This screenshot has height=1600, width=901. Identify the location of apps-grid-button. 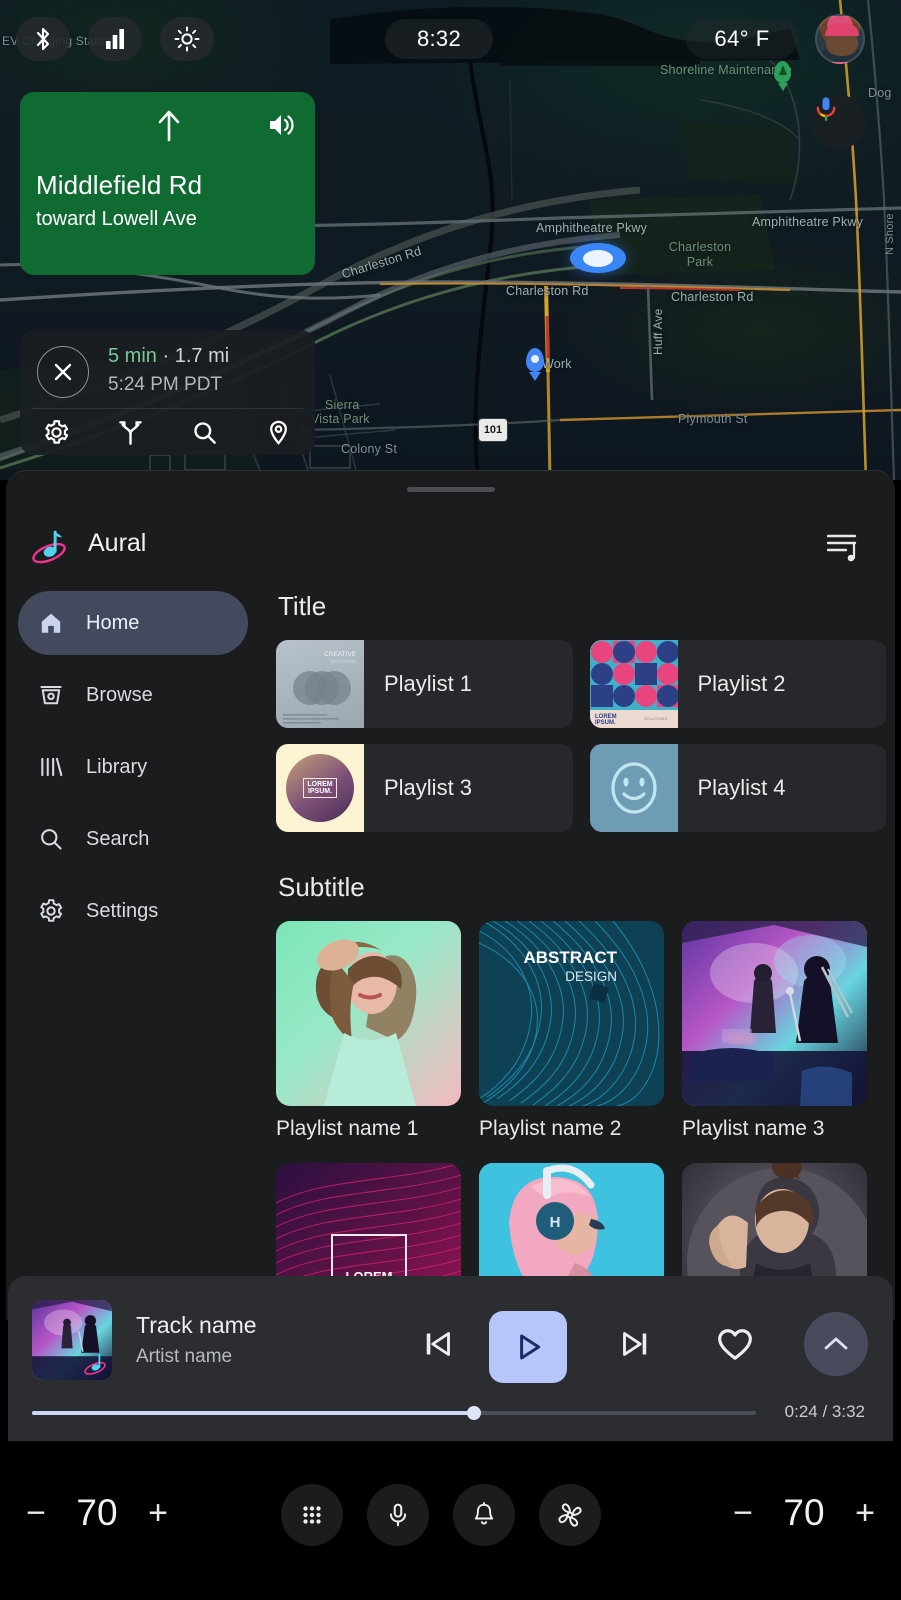
(312, 1515).